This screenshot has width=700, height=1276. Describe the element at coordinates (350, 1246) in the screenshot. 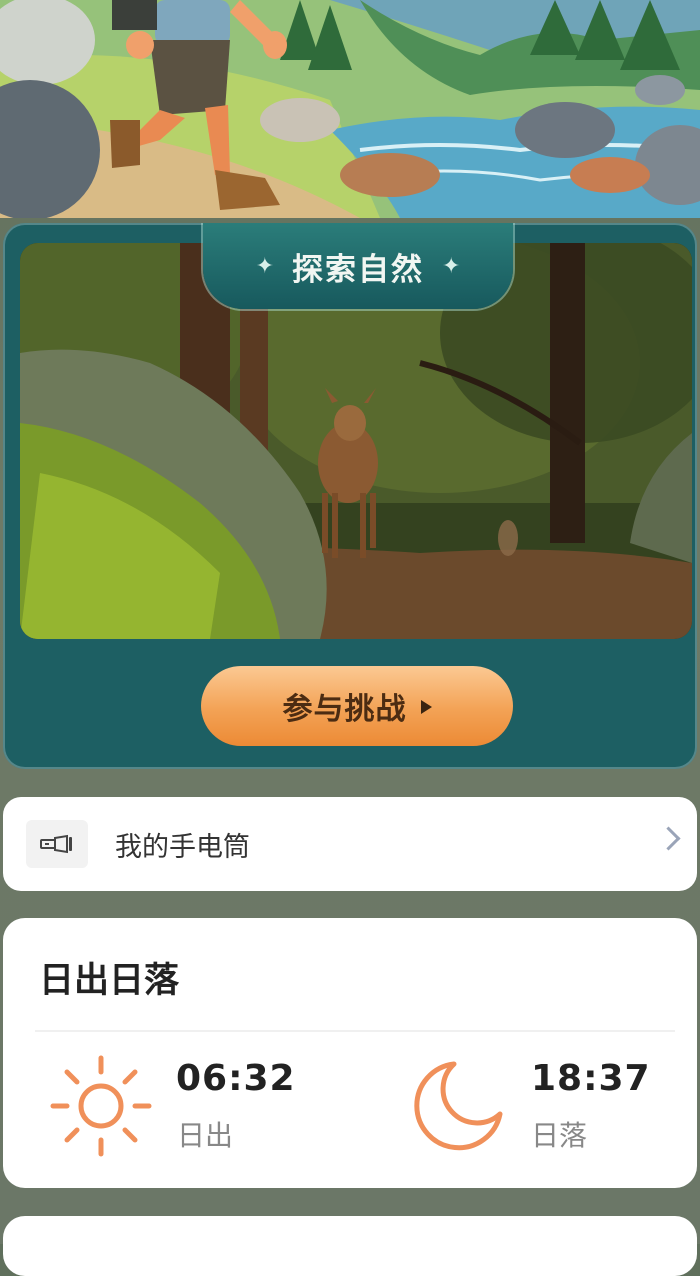

I see `next-card` at that location.